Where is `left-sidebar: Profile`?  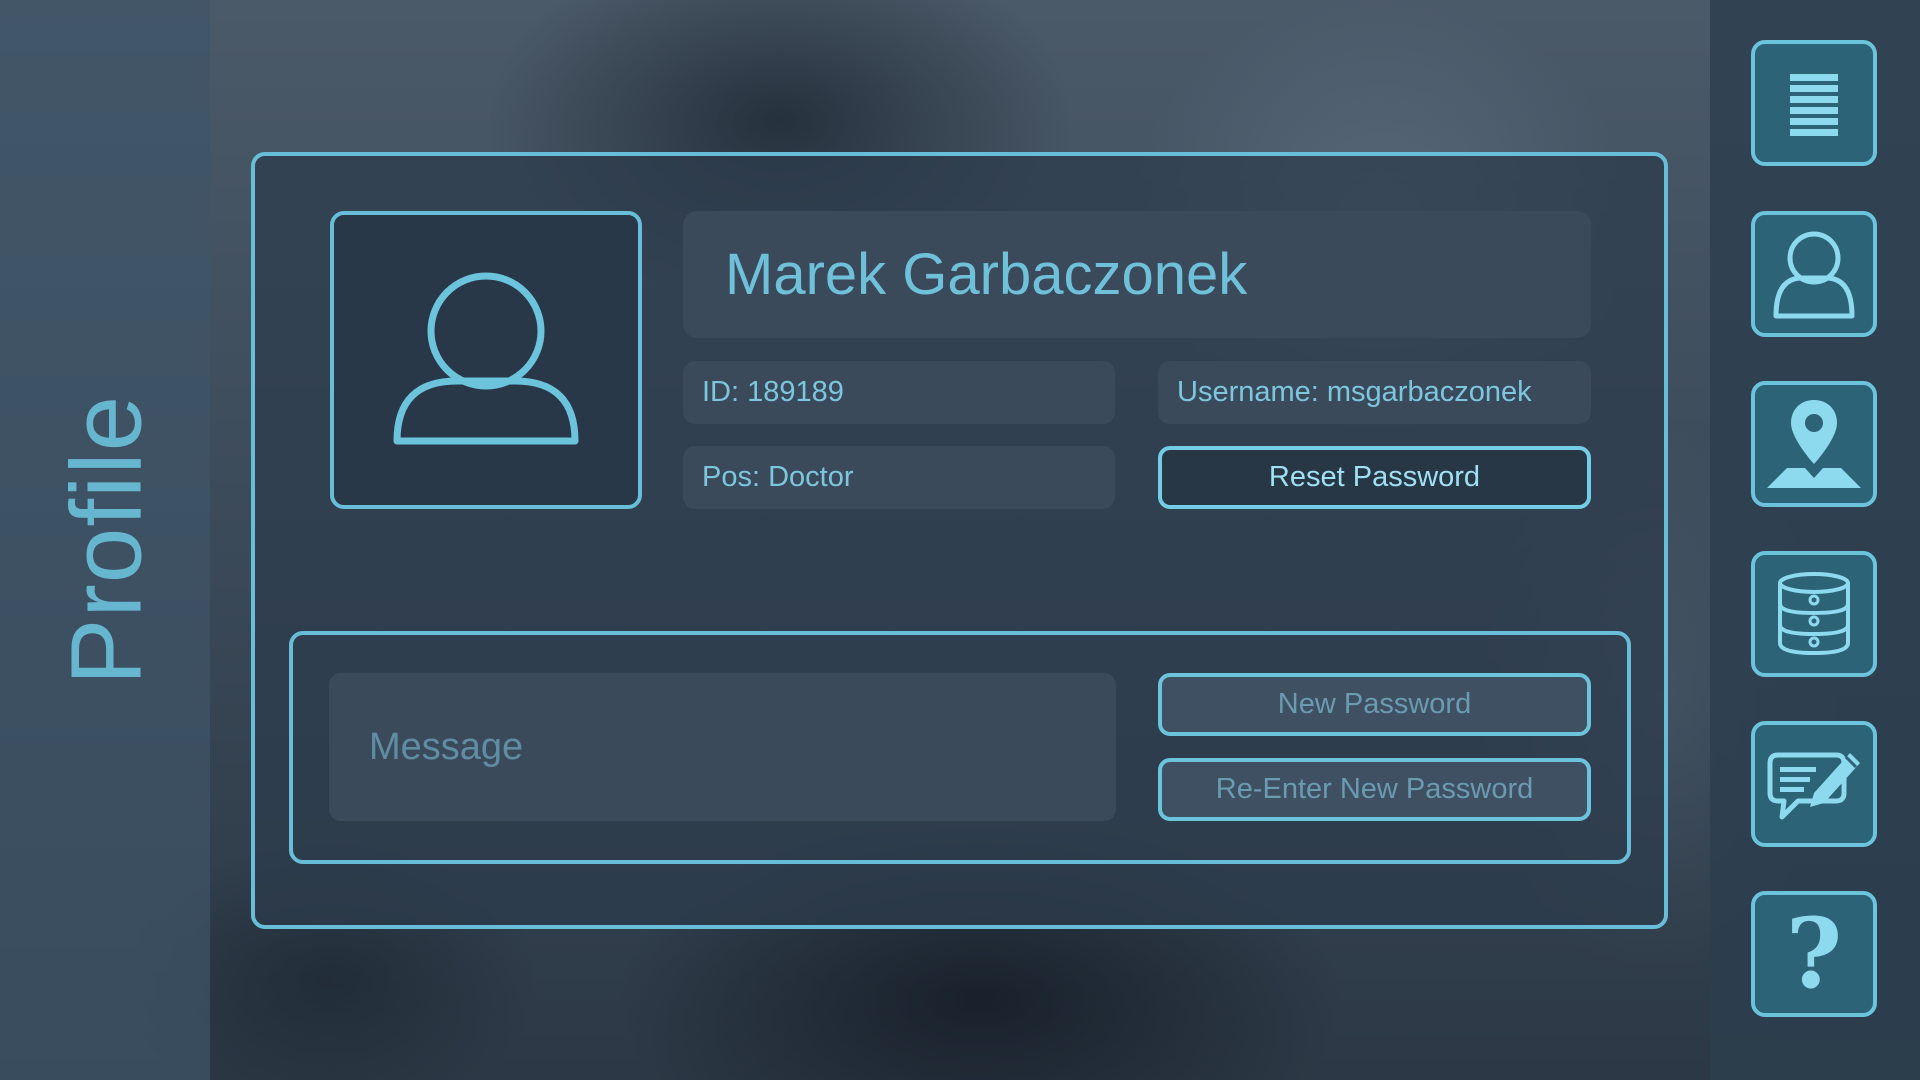 left-sidebar: Profile is located at coordinates (105, 540).